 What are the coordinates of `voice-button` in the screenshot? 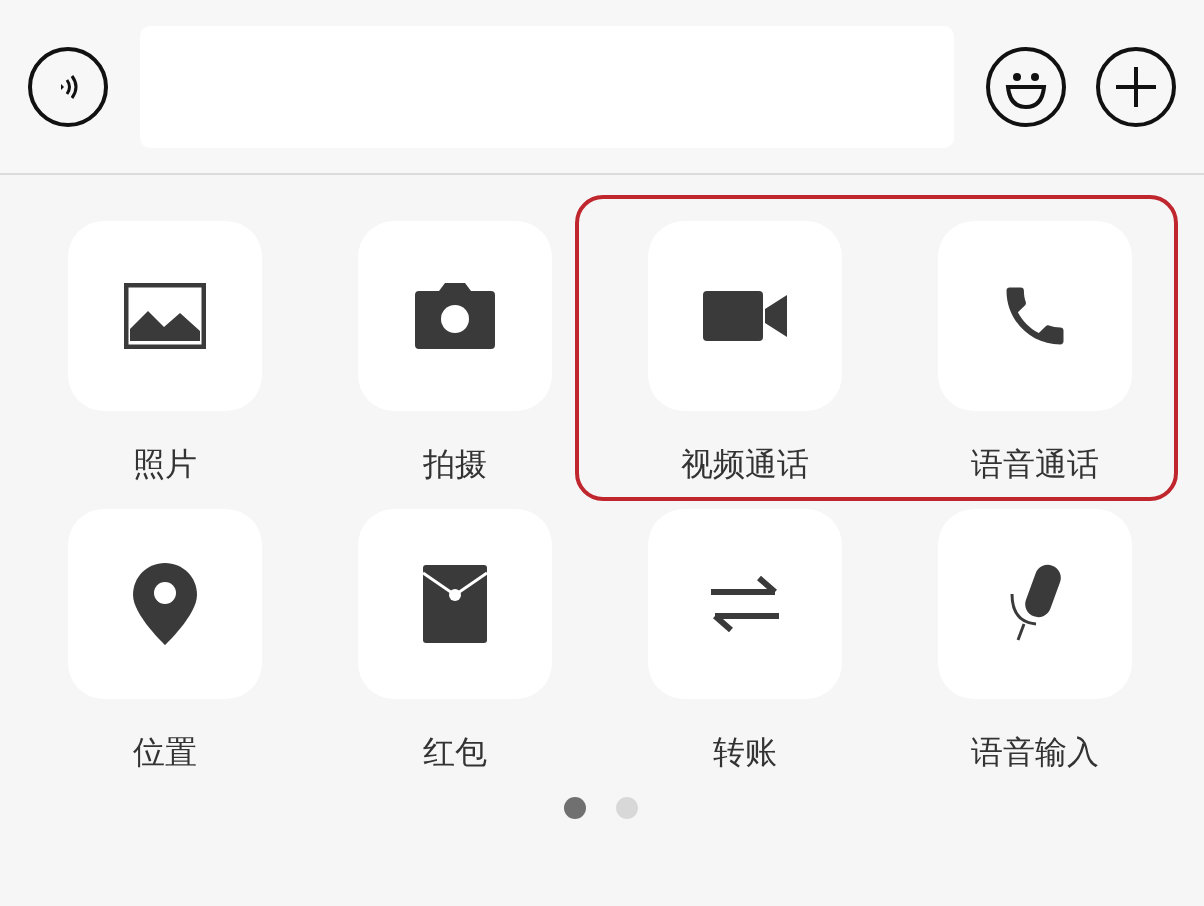 It's located at (68, 86).